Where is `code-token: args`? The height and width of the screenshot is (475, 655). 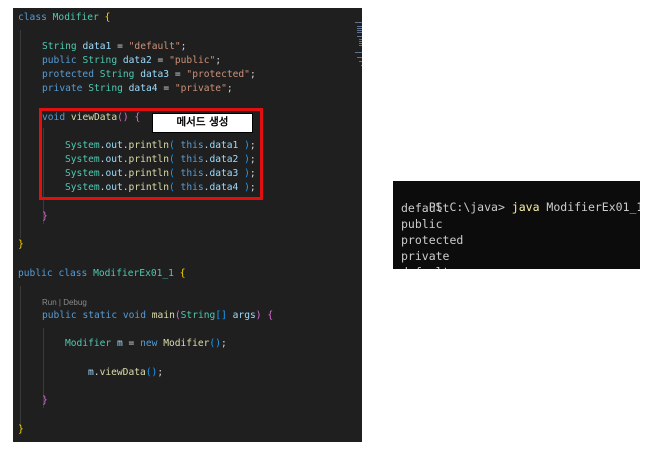
code-token: args is located at coordinates (244, 315).